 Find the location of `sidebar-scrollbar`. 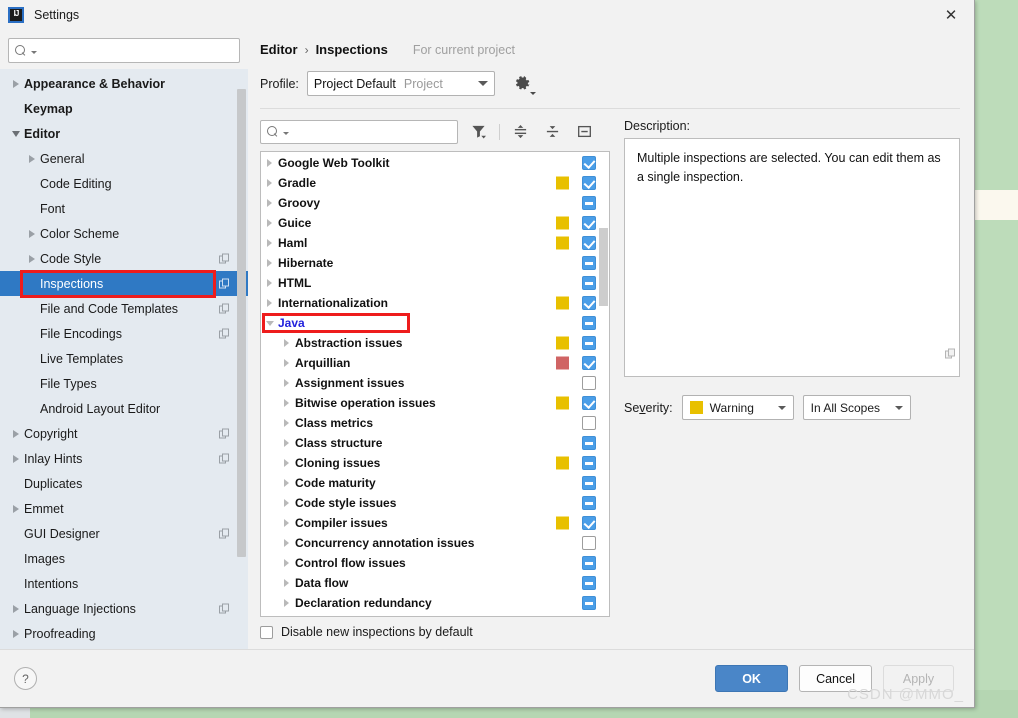

sidebar-scrollbar is located at coordinates (241, 359).